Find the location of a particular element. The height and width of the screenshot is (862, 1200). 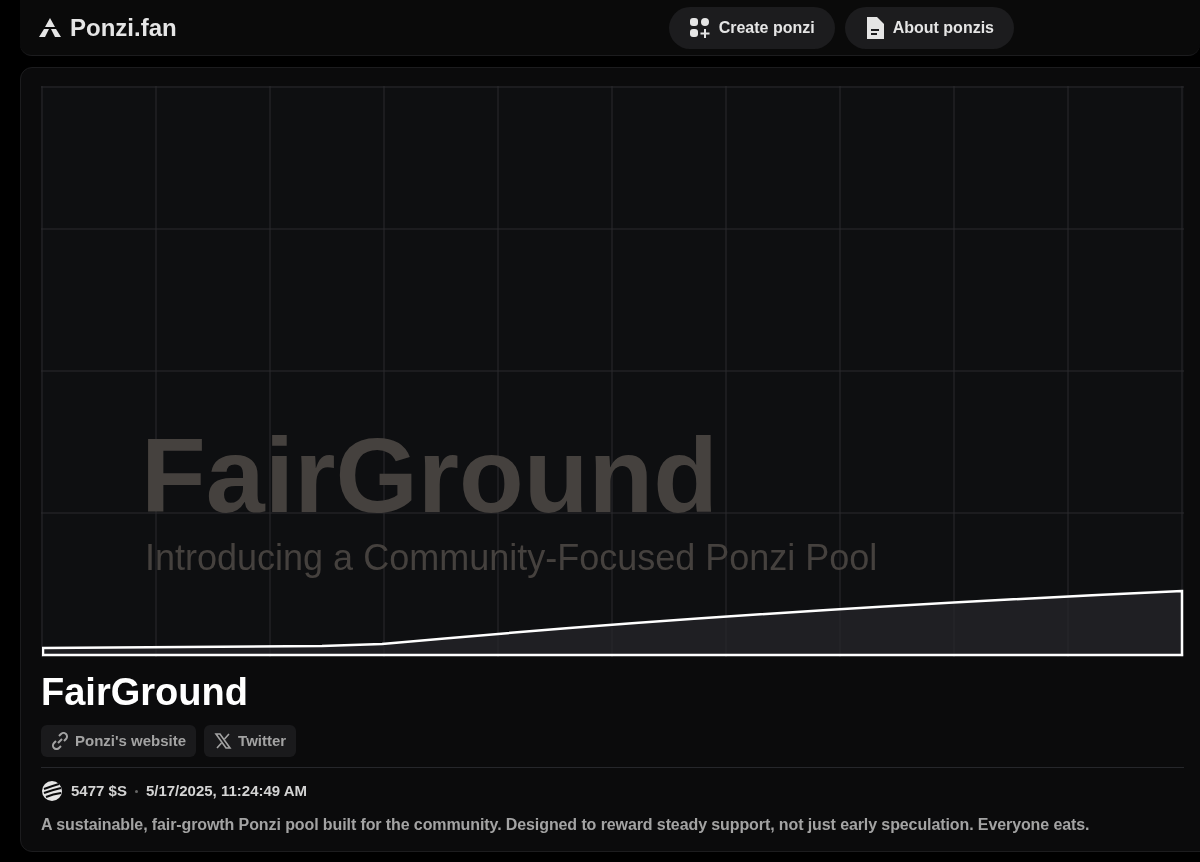

token-icon is located at coordinates (52, 791).